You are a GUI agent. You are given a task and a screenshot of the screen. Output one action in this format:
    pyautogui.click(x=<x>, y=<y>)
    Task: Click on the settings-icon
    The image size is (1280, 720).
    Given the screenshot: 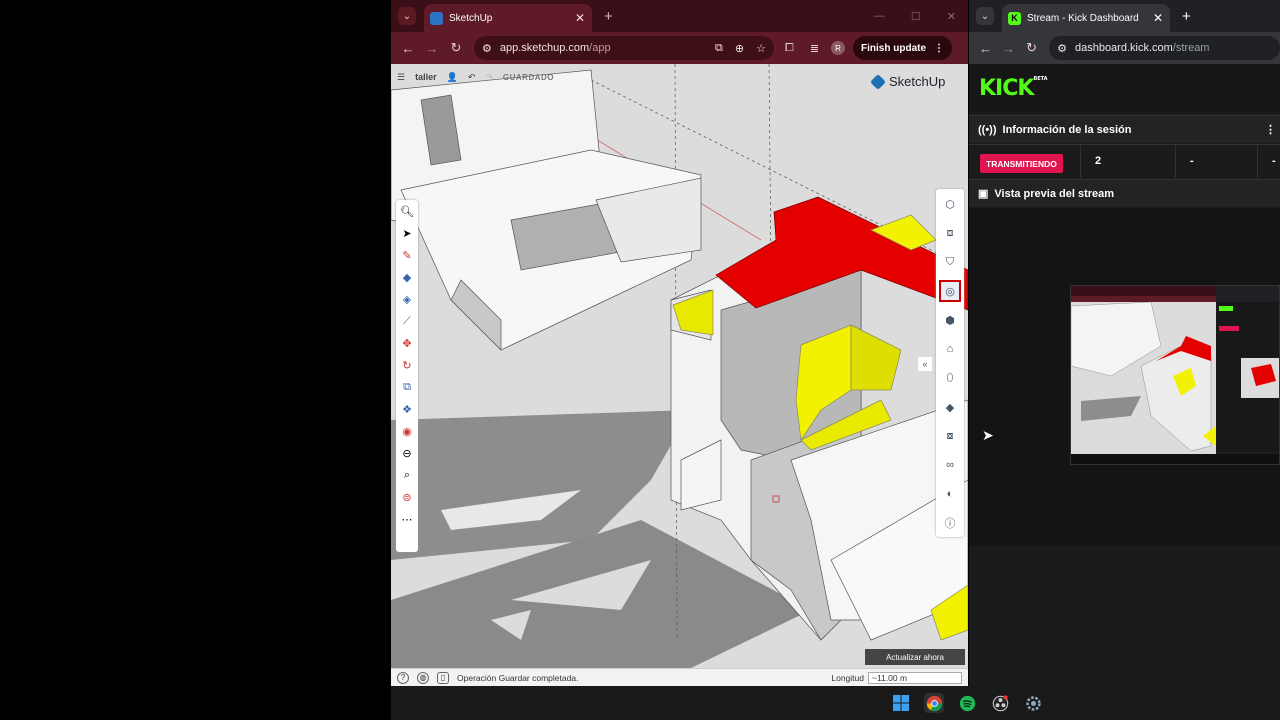 What is the action you would take?
    pyautogui.click(x=1033, y=703)
    